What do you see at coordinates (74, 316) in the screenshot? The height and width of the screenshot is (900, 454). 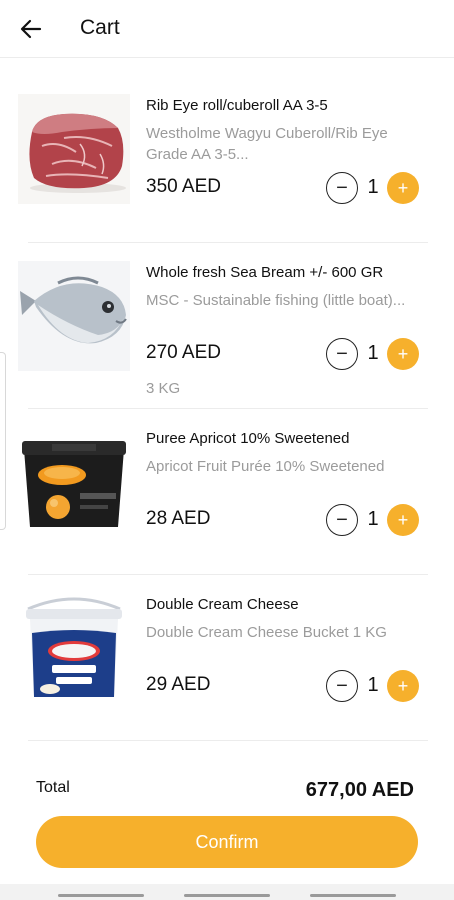 I see `sea-bream-image` at bounding box center [74, 316].